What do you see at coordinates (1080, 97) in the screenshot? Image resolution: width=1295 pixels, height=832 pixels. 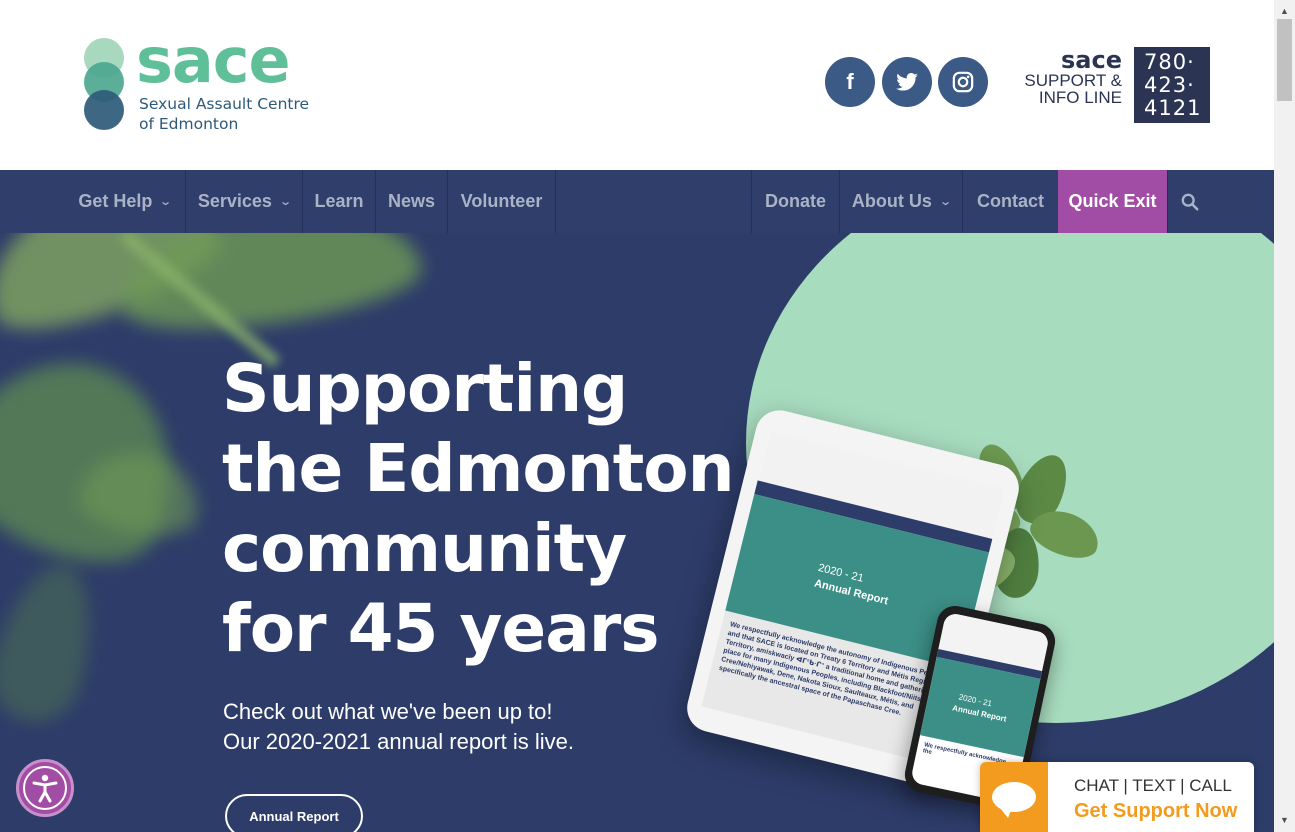 I see `support-label-line2: INFO LINE` at bounding box center [1080, 97].